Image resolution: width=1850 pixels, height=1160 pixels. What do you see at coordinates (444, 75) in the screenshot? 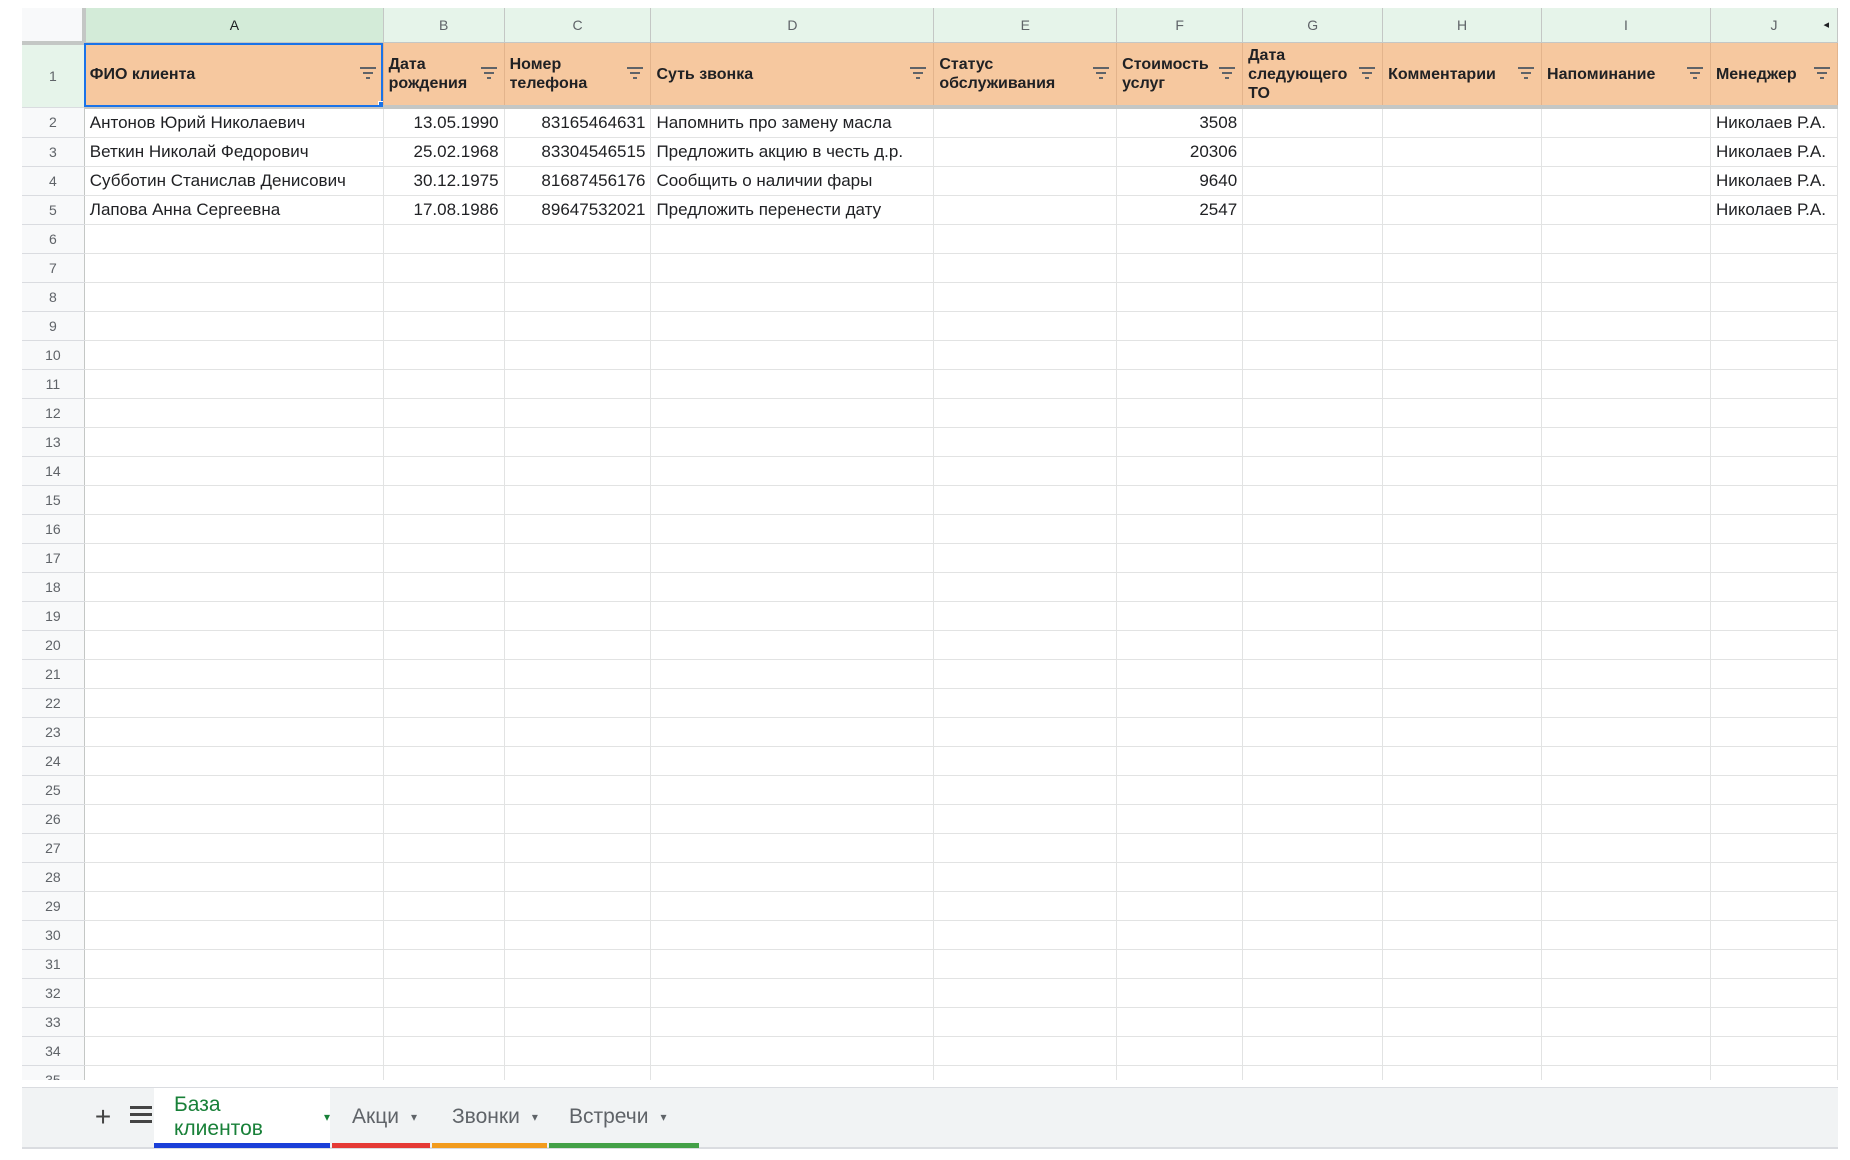
I see `header-cell: Дата рождения` at bounding box center [444, 75].